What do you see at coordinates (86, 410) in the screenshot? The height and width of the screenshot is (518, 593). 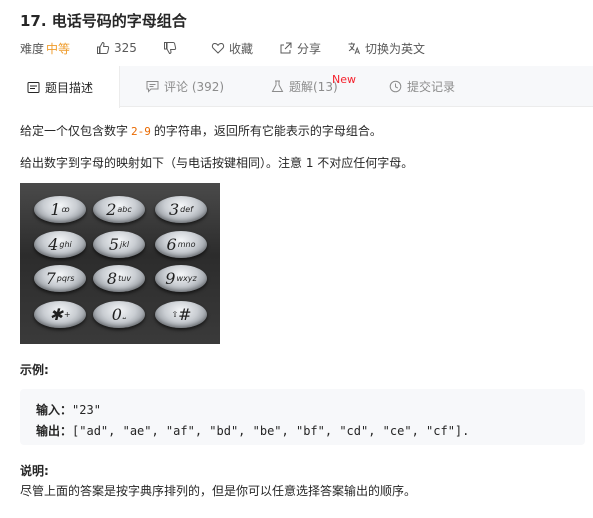 I see `input-value: "23"` at bounding box center [86, 410].